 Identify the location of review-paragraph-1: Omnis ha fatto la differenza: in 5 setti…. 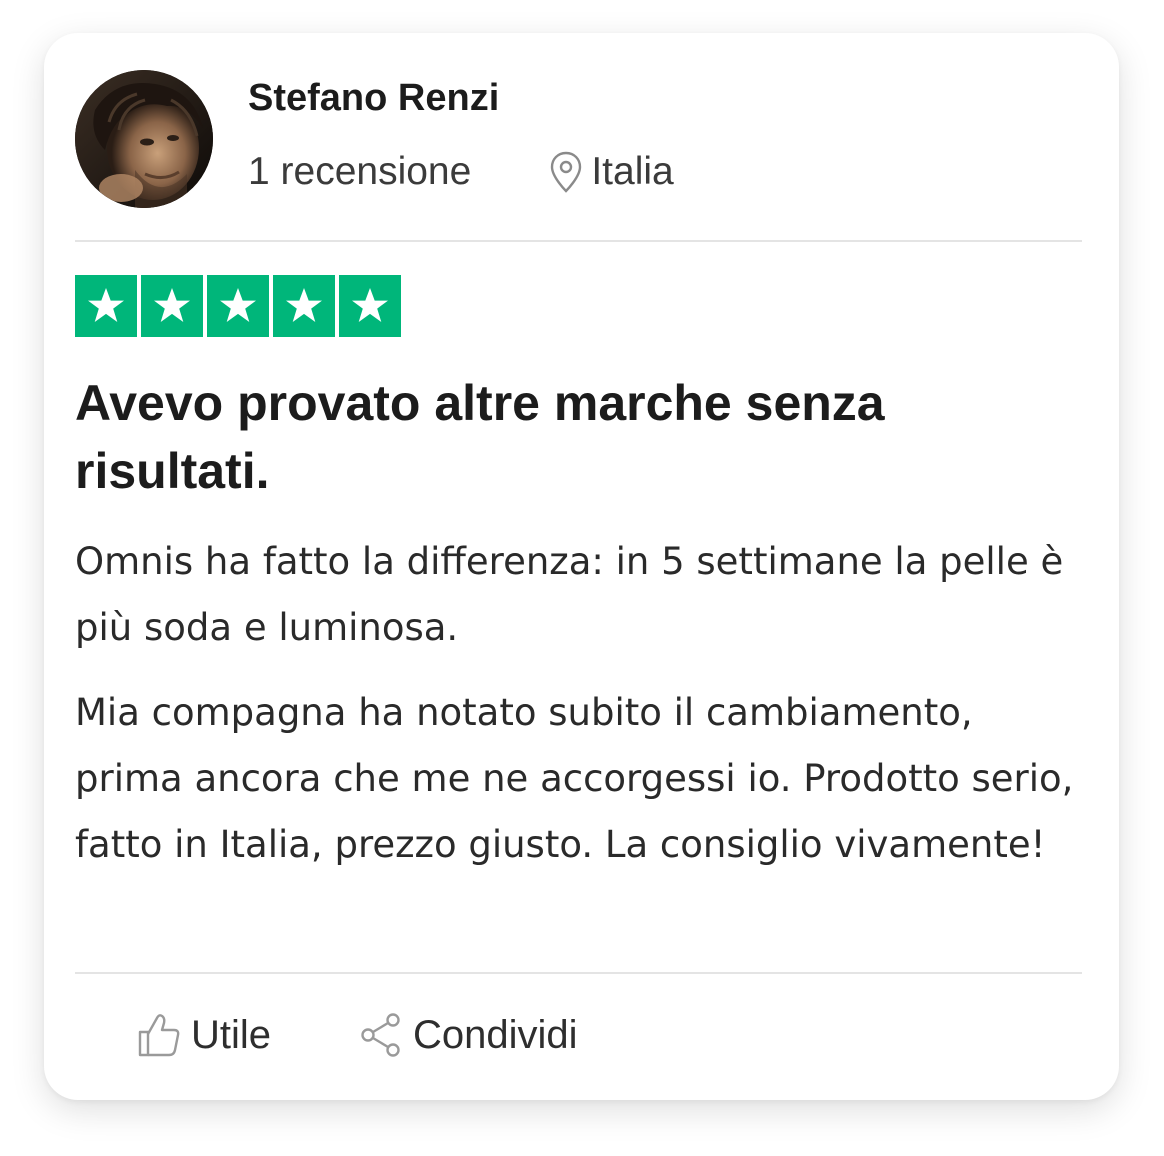
(569, 594).